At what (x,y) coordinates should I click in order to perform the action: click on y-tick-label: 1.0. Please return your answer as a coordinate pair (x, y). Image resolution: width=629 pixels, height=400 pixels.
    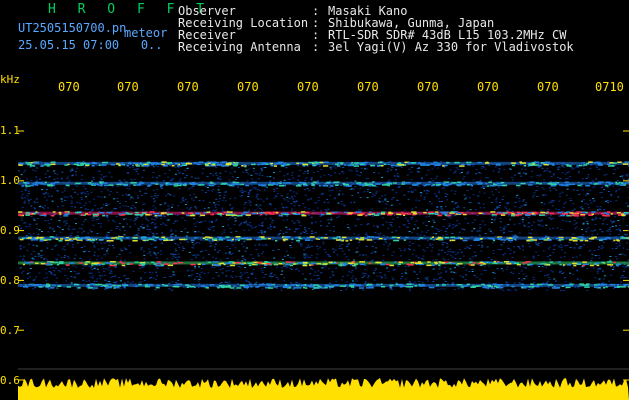
    Looking at the image, I should click on (10, 180).